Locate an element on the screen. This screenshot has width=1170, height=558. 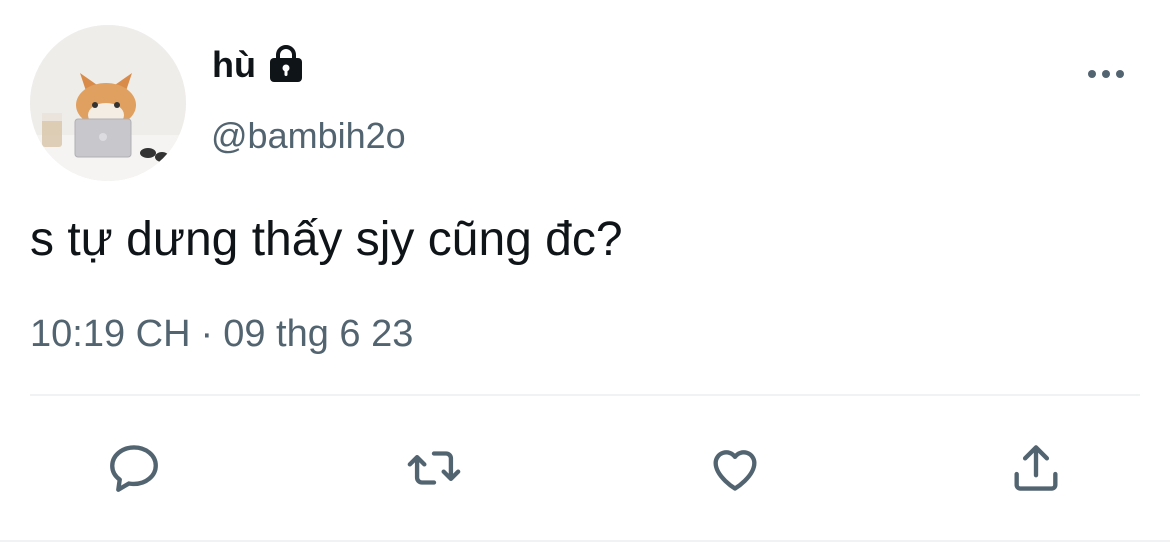
tweet-date: 09 thg 6 23 is located at coordinates (318, 334).